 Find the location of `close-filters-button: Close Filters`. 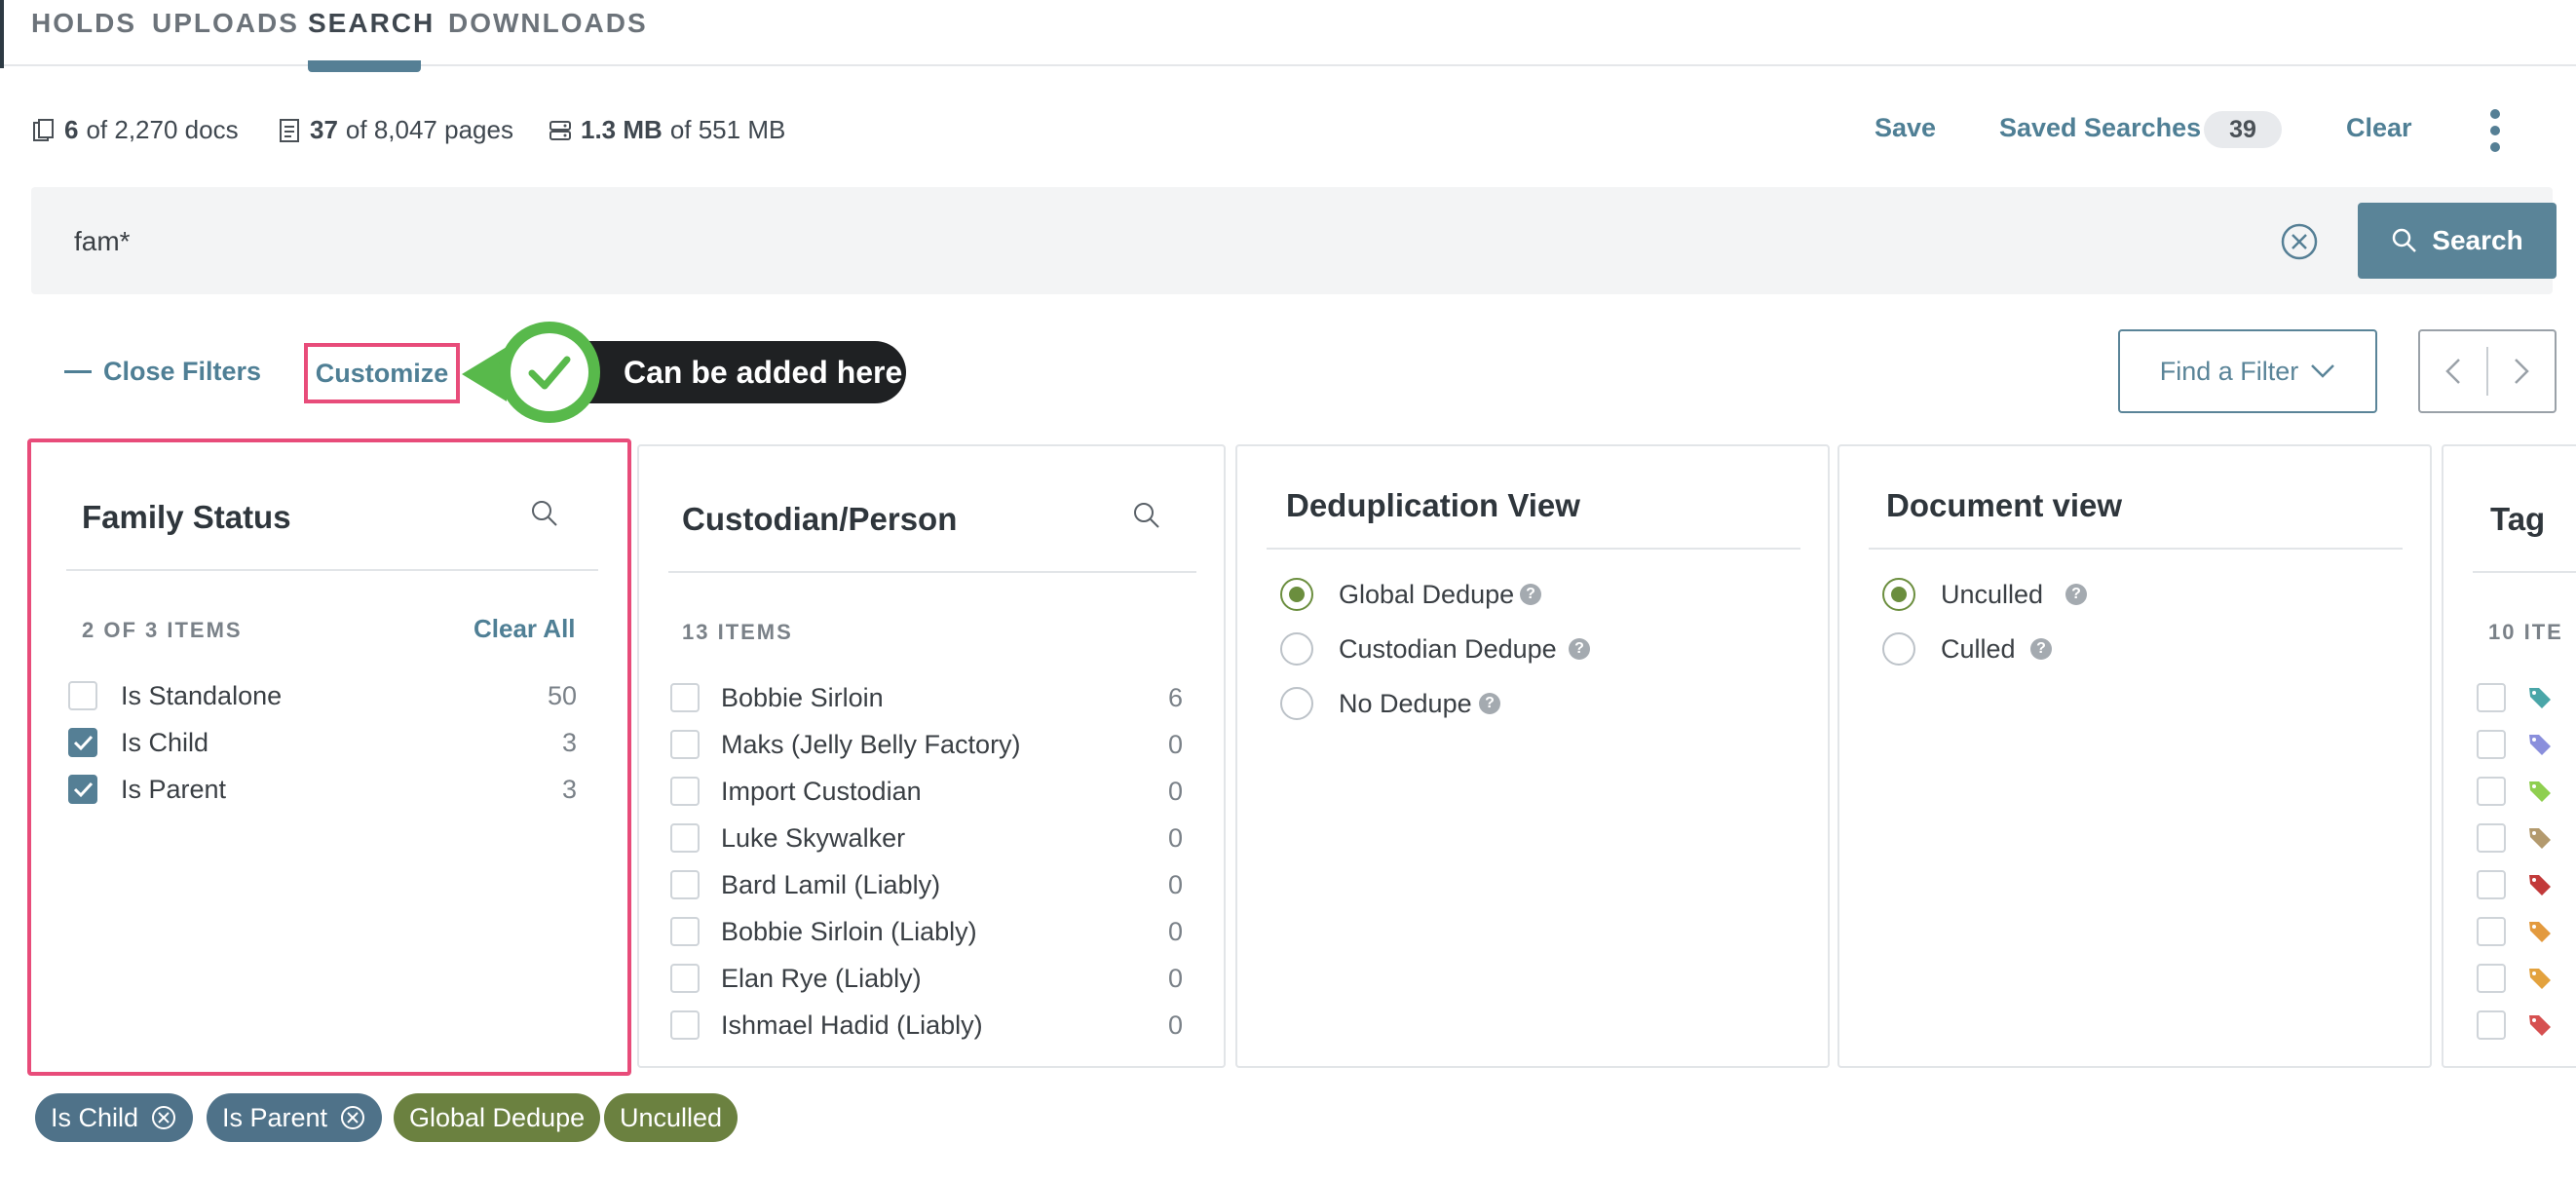

close-filters-button: Close Filters is located at coordinates (162, 372).